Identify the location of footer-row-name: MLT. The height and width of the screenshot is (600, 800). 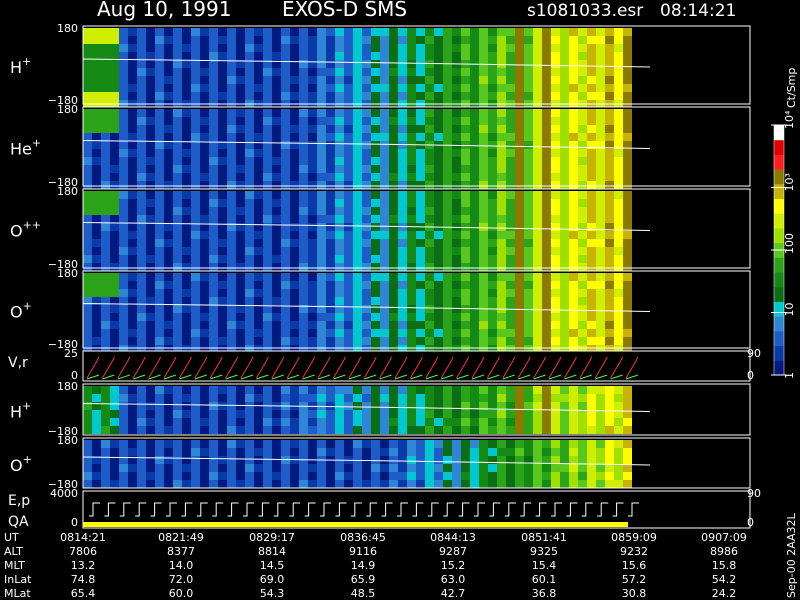
(14, 565).